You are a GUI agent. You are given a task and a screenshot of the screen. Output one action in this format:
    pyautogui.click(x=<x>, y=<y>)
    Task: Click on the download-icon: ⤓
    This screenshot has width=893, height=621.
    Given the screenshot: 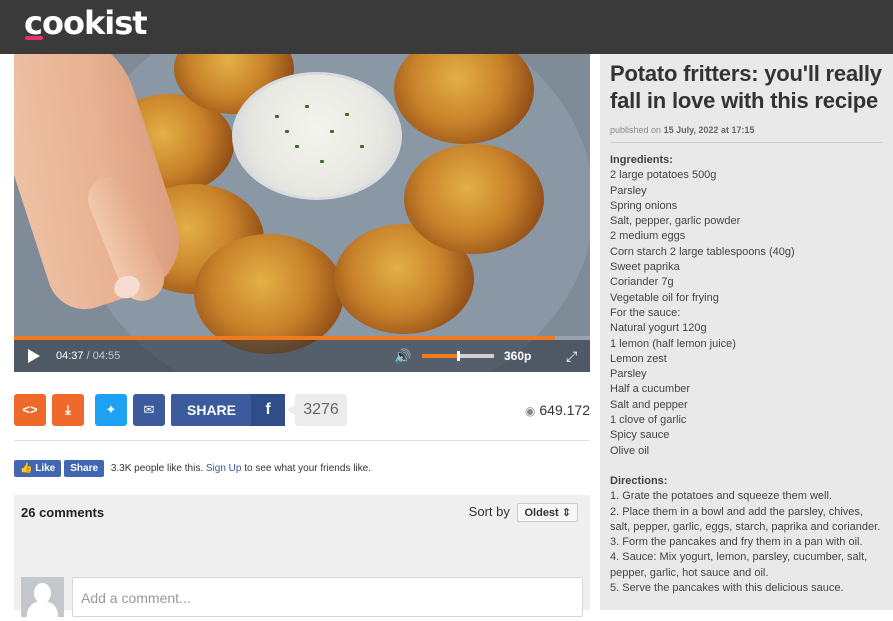 What is the action you would take?
    pyautogui.click(x=68, y=409)
    